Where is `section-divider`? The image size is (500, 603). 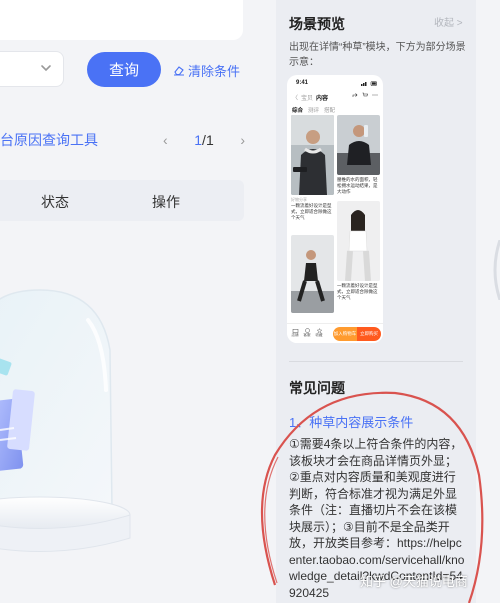 section-divider is located at coordinates (376, 361).